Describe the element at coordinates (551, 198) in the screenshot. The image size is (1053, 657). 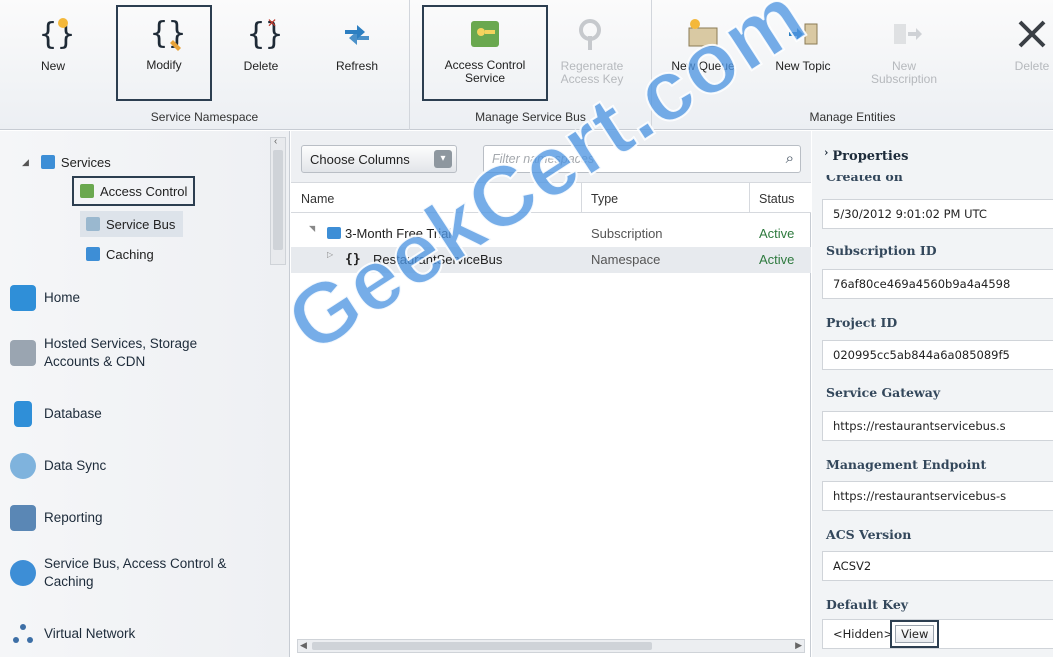
I see `column-headers: Name Type Status` at that location.